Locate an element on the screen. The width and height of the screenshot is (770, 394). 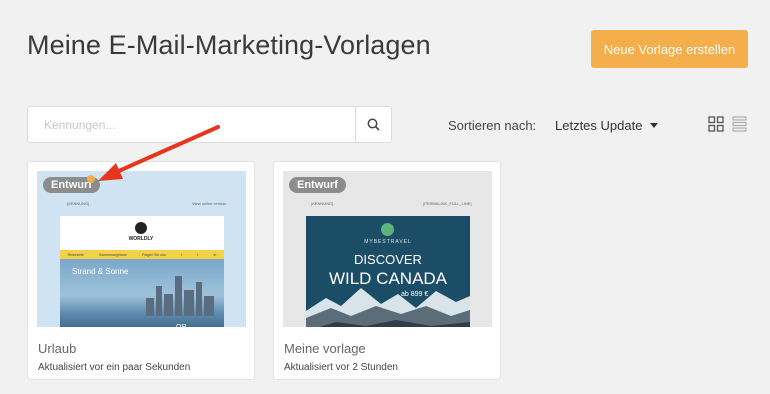
thumb-top-right: [PERMALINK_FULL_LINK] is located at coordinates (447, 203).